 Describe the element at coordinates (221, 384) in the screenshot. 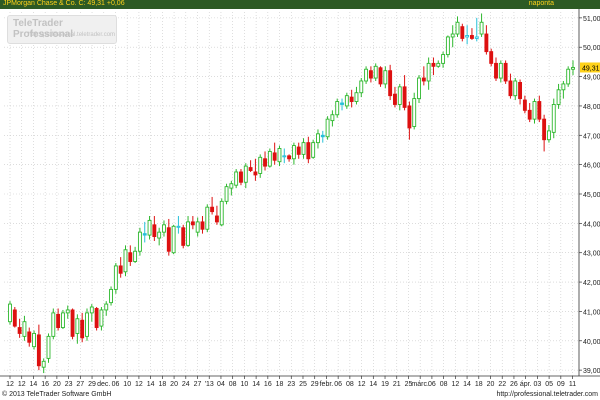

I see `x-tick-label: 04` at that location.